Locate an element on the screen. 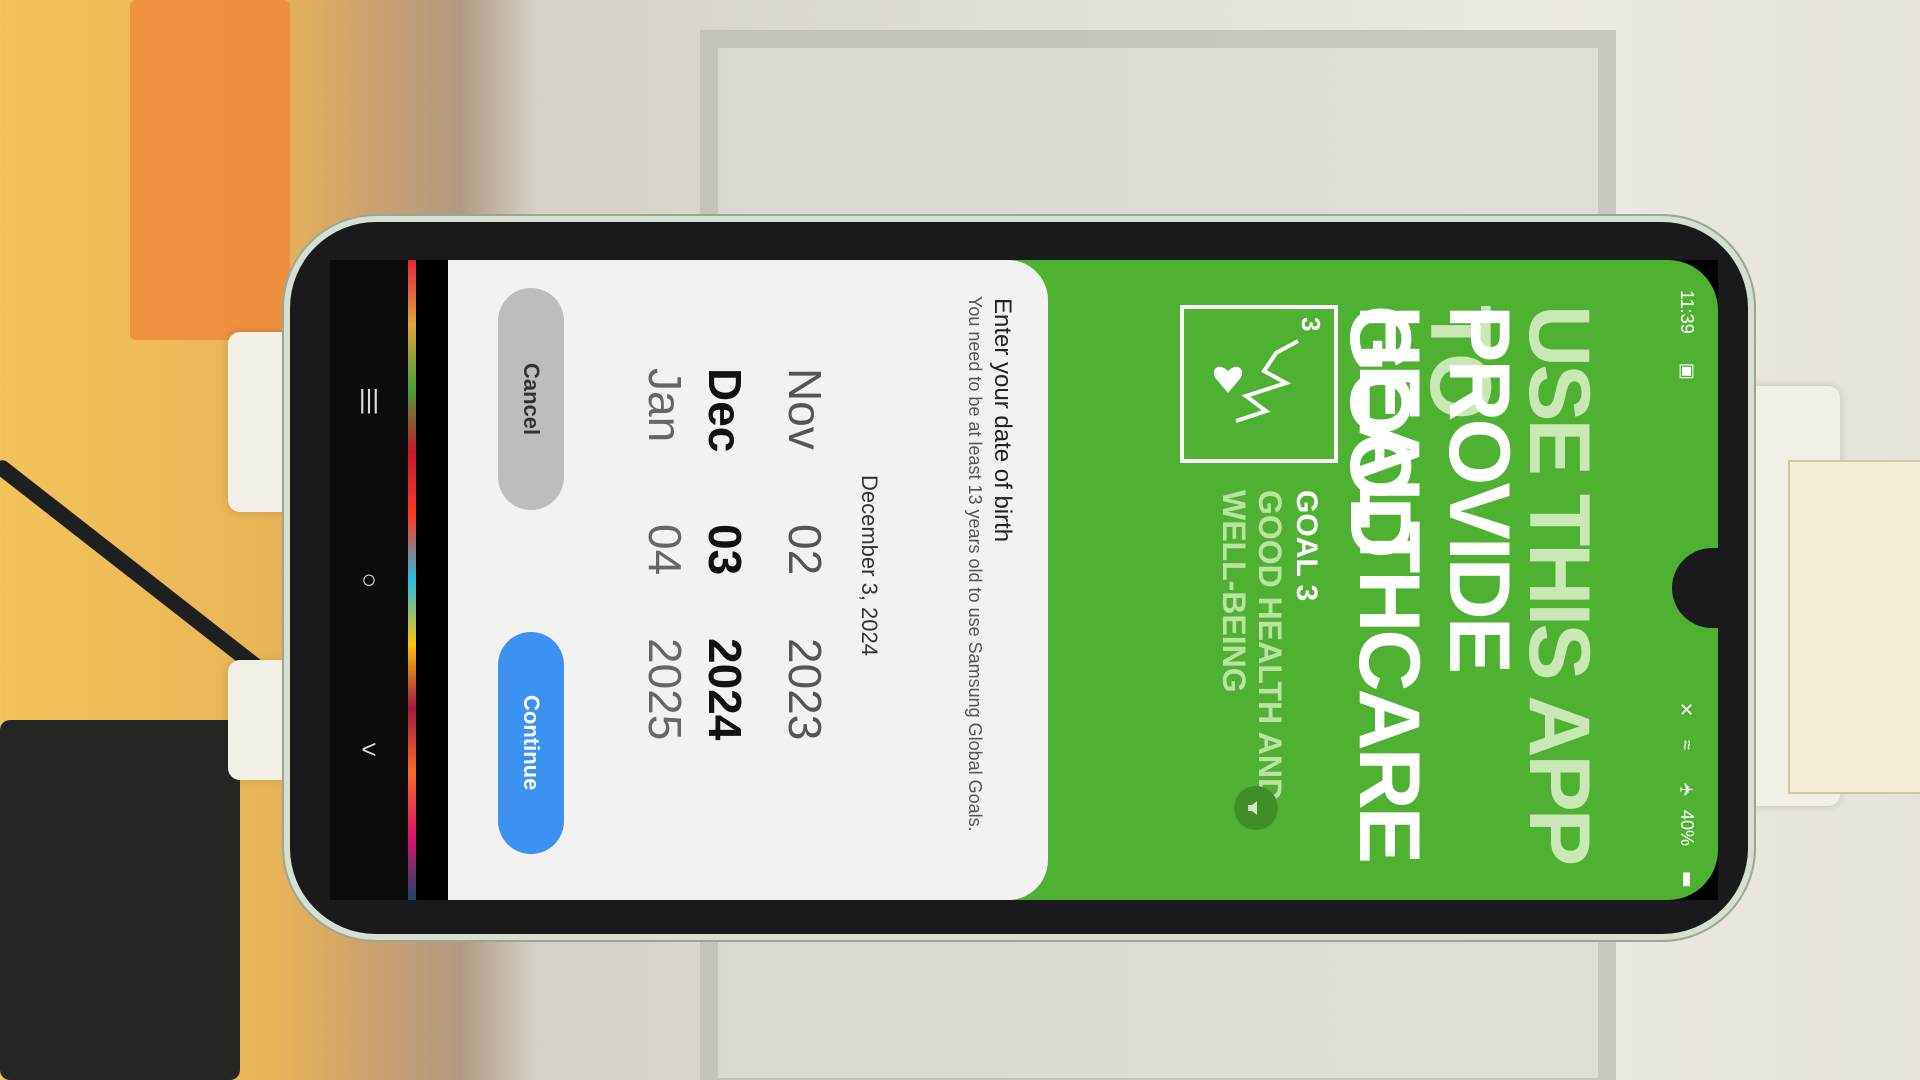  goal-number: 3 is located at coordinates (1311, 324).